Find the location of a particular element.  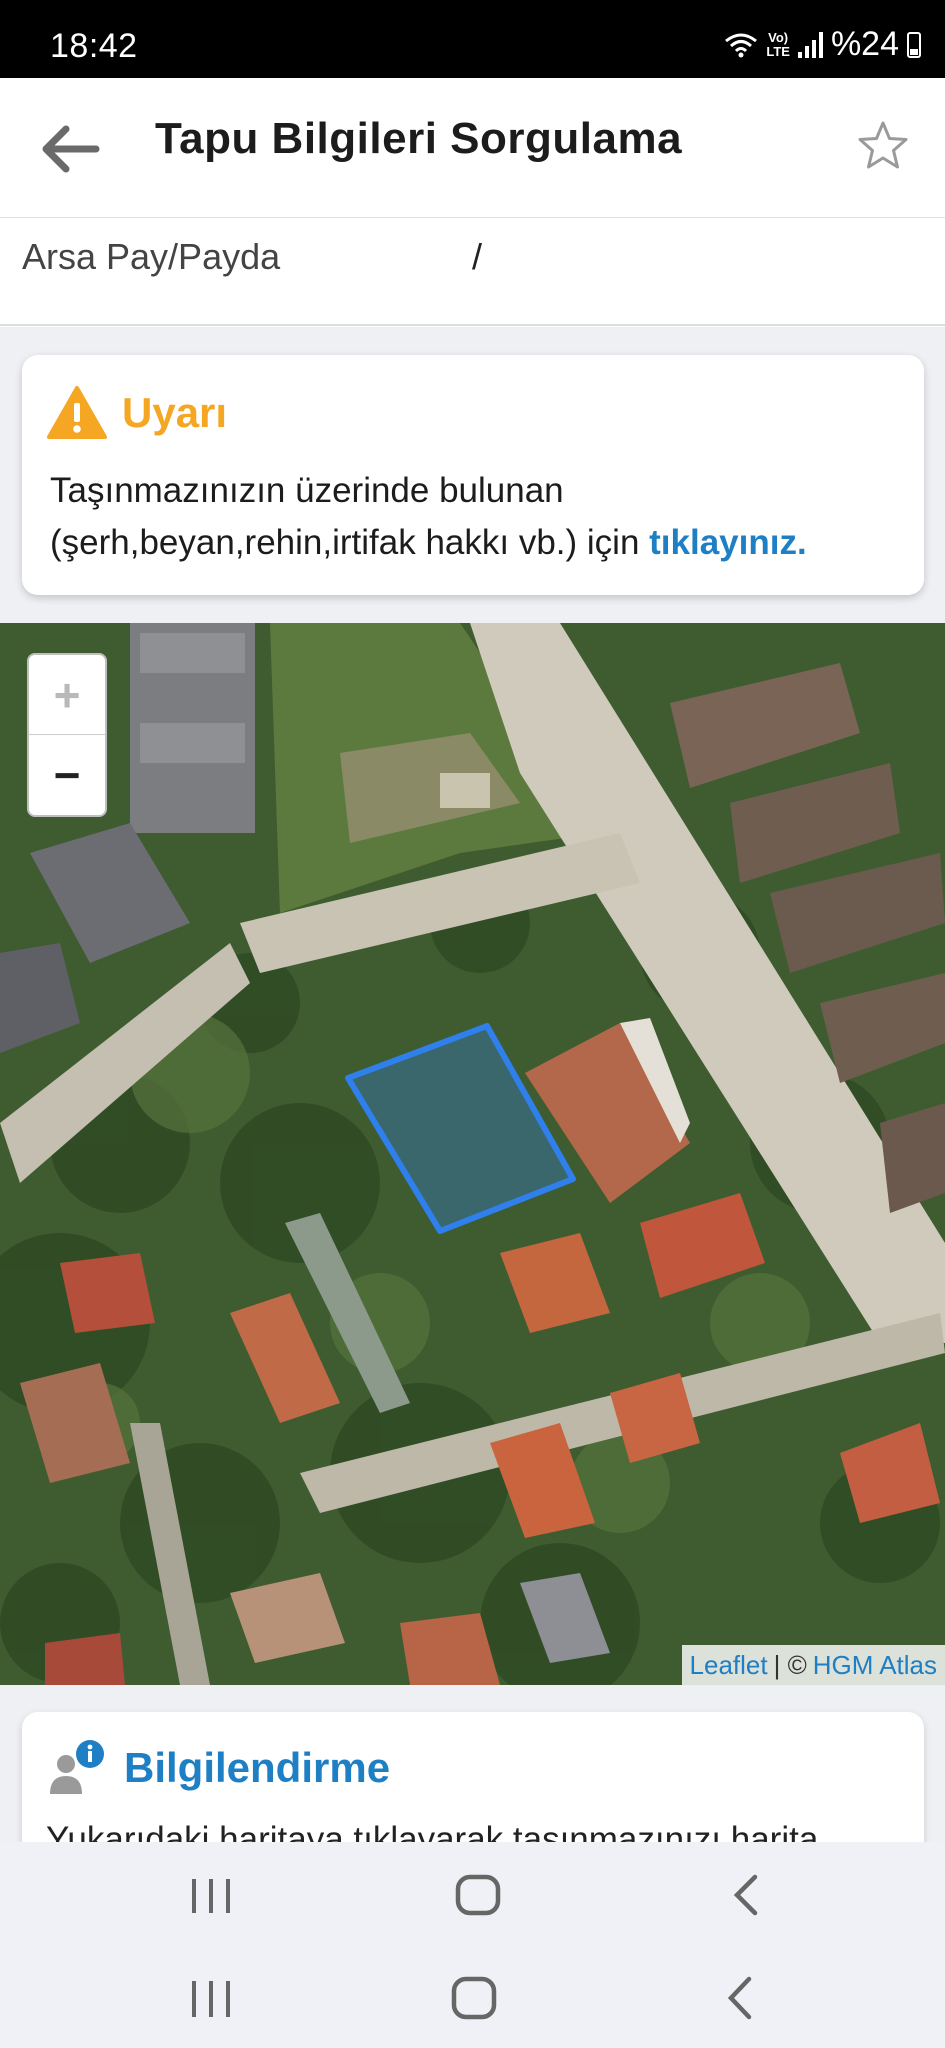

warning-header: Uyarı is located at coordinates (136, 413).